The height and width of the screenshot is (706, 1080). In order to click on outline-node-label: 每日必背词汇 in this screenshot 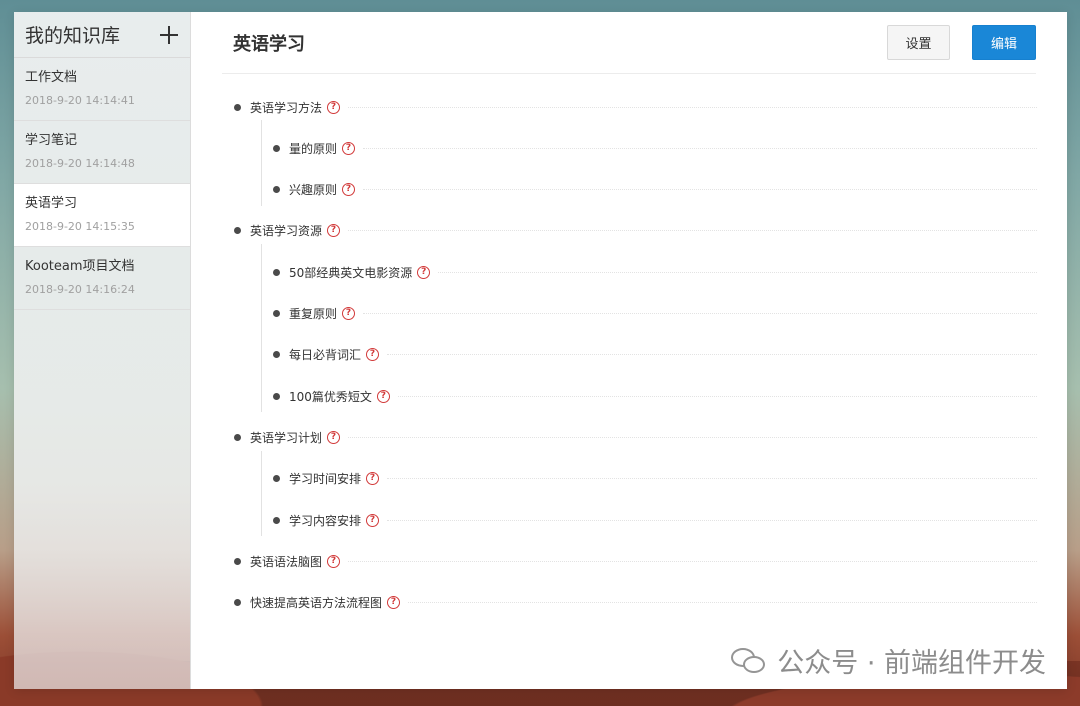, I will do `click(325, 355)`.